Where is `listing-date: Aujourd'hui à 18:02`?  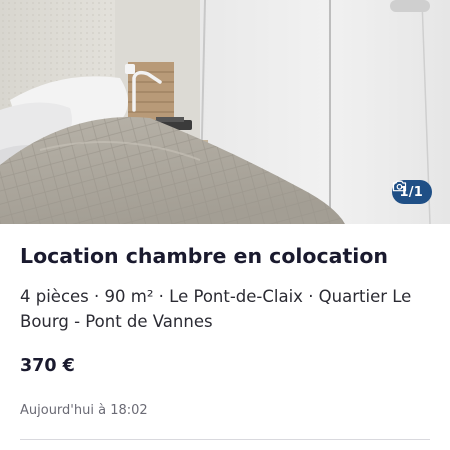
listing-date: Aujourd'hui à 18:02 is located at coordinates (84, 410).